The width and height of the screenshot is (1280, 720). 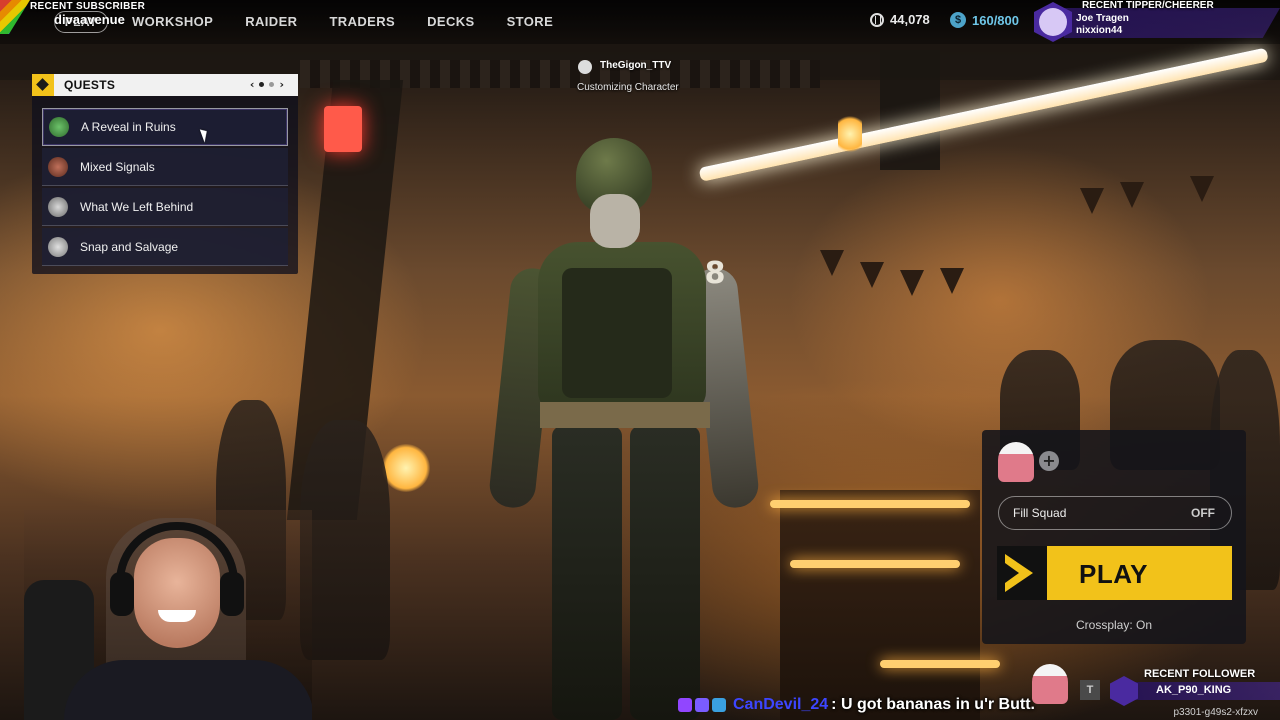 I want to click on recent-cheerer-name: nixxion44, so click(x=1099, y=30).